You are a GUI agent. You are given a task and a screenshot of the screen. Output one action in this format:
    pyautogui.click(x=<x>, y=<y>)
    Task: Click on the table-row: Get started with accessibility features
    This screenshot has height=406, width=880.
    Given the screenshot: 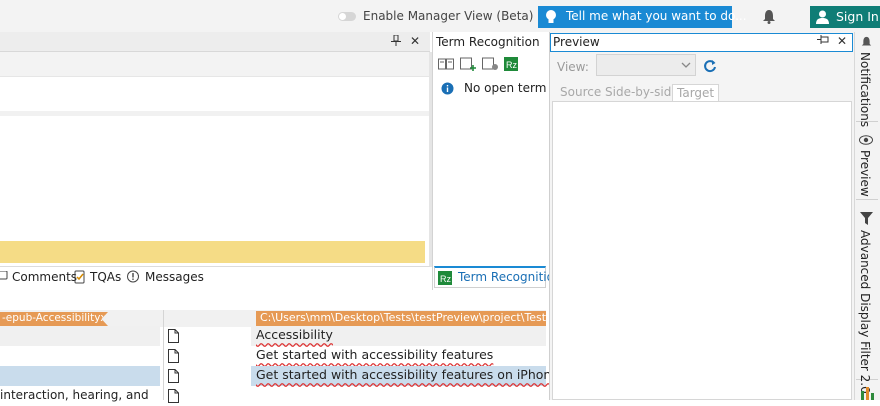 What is the action you would take?
    pyautogui.click(x=273, y=356)
    